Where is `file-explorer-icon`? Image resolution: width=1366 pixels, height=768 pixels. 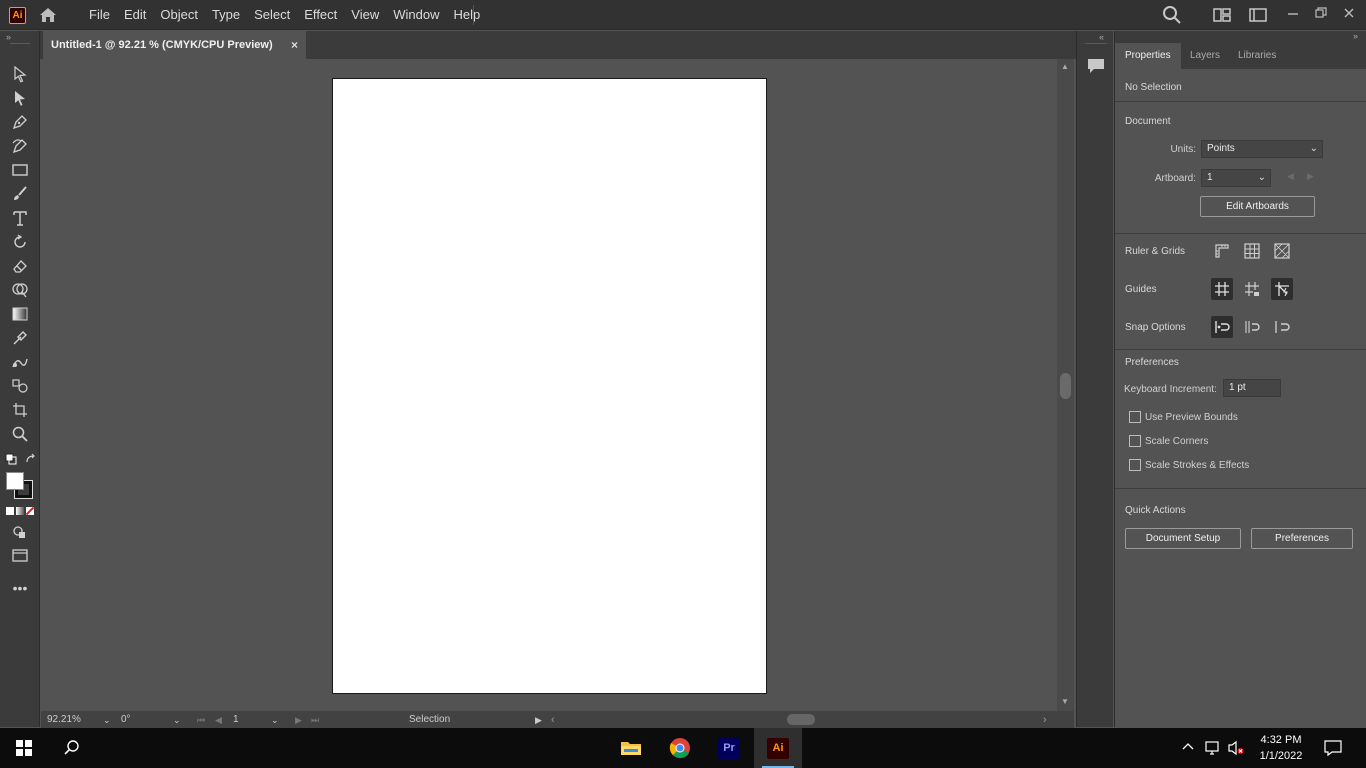 file-explorer-icon is located at coordinates (631, 748).